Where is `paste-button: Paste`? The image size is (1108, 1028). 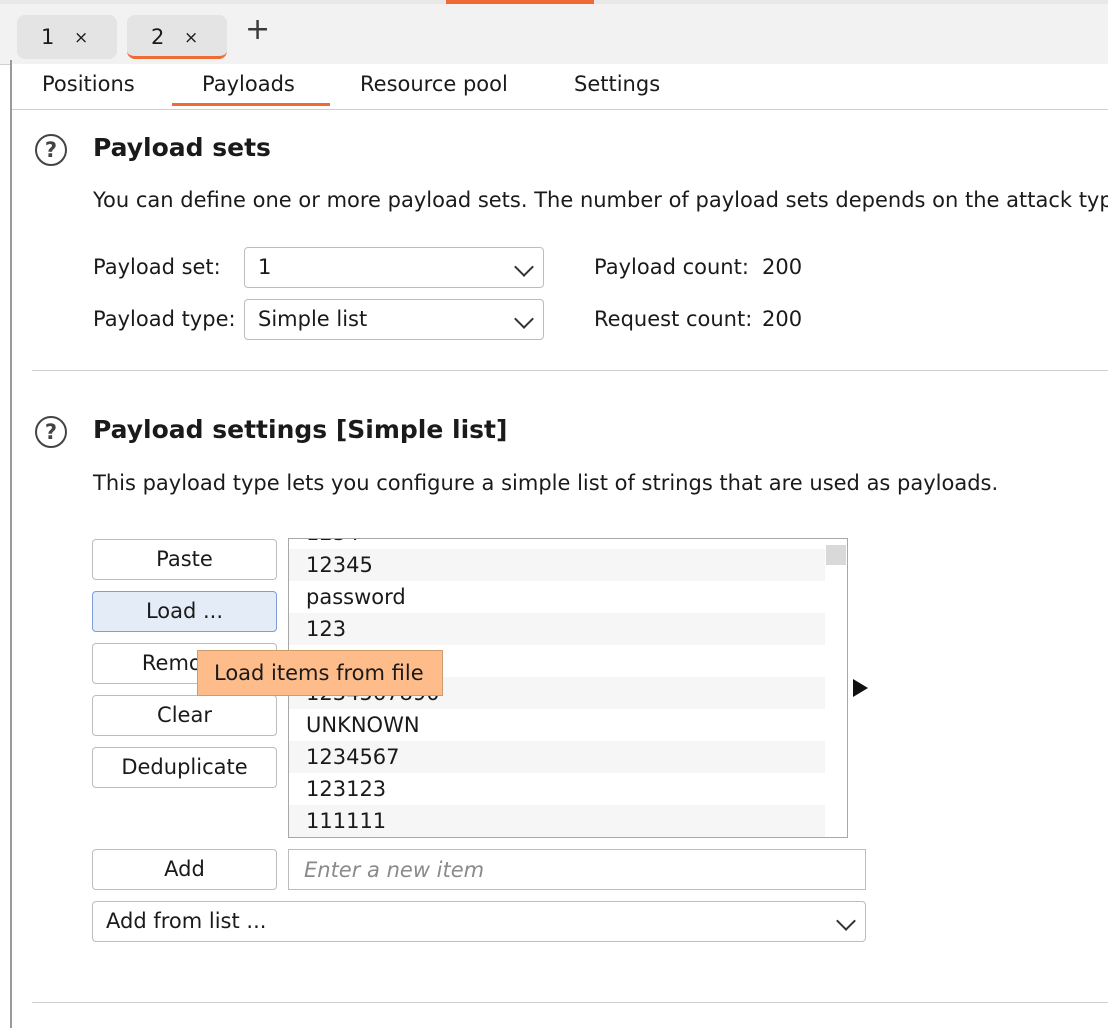
paste-button: Paste is located at coordinates (184, 559).